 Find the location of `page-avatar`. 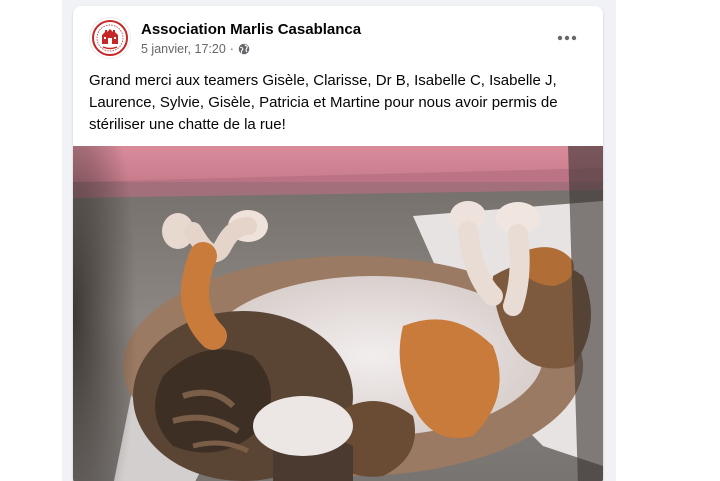

page-avatar is located at coordinates (110, 38).